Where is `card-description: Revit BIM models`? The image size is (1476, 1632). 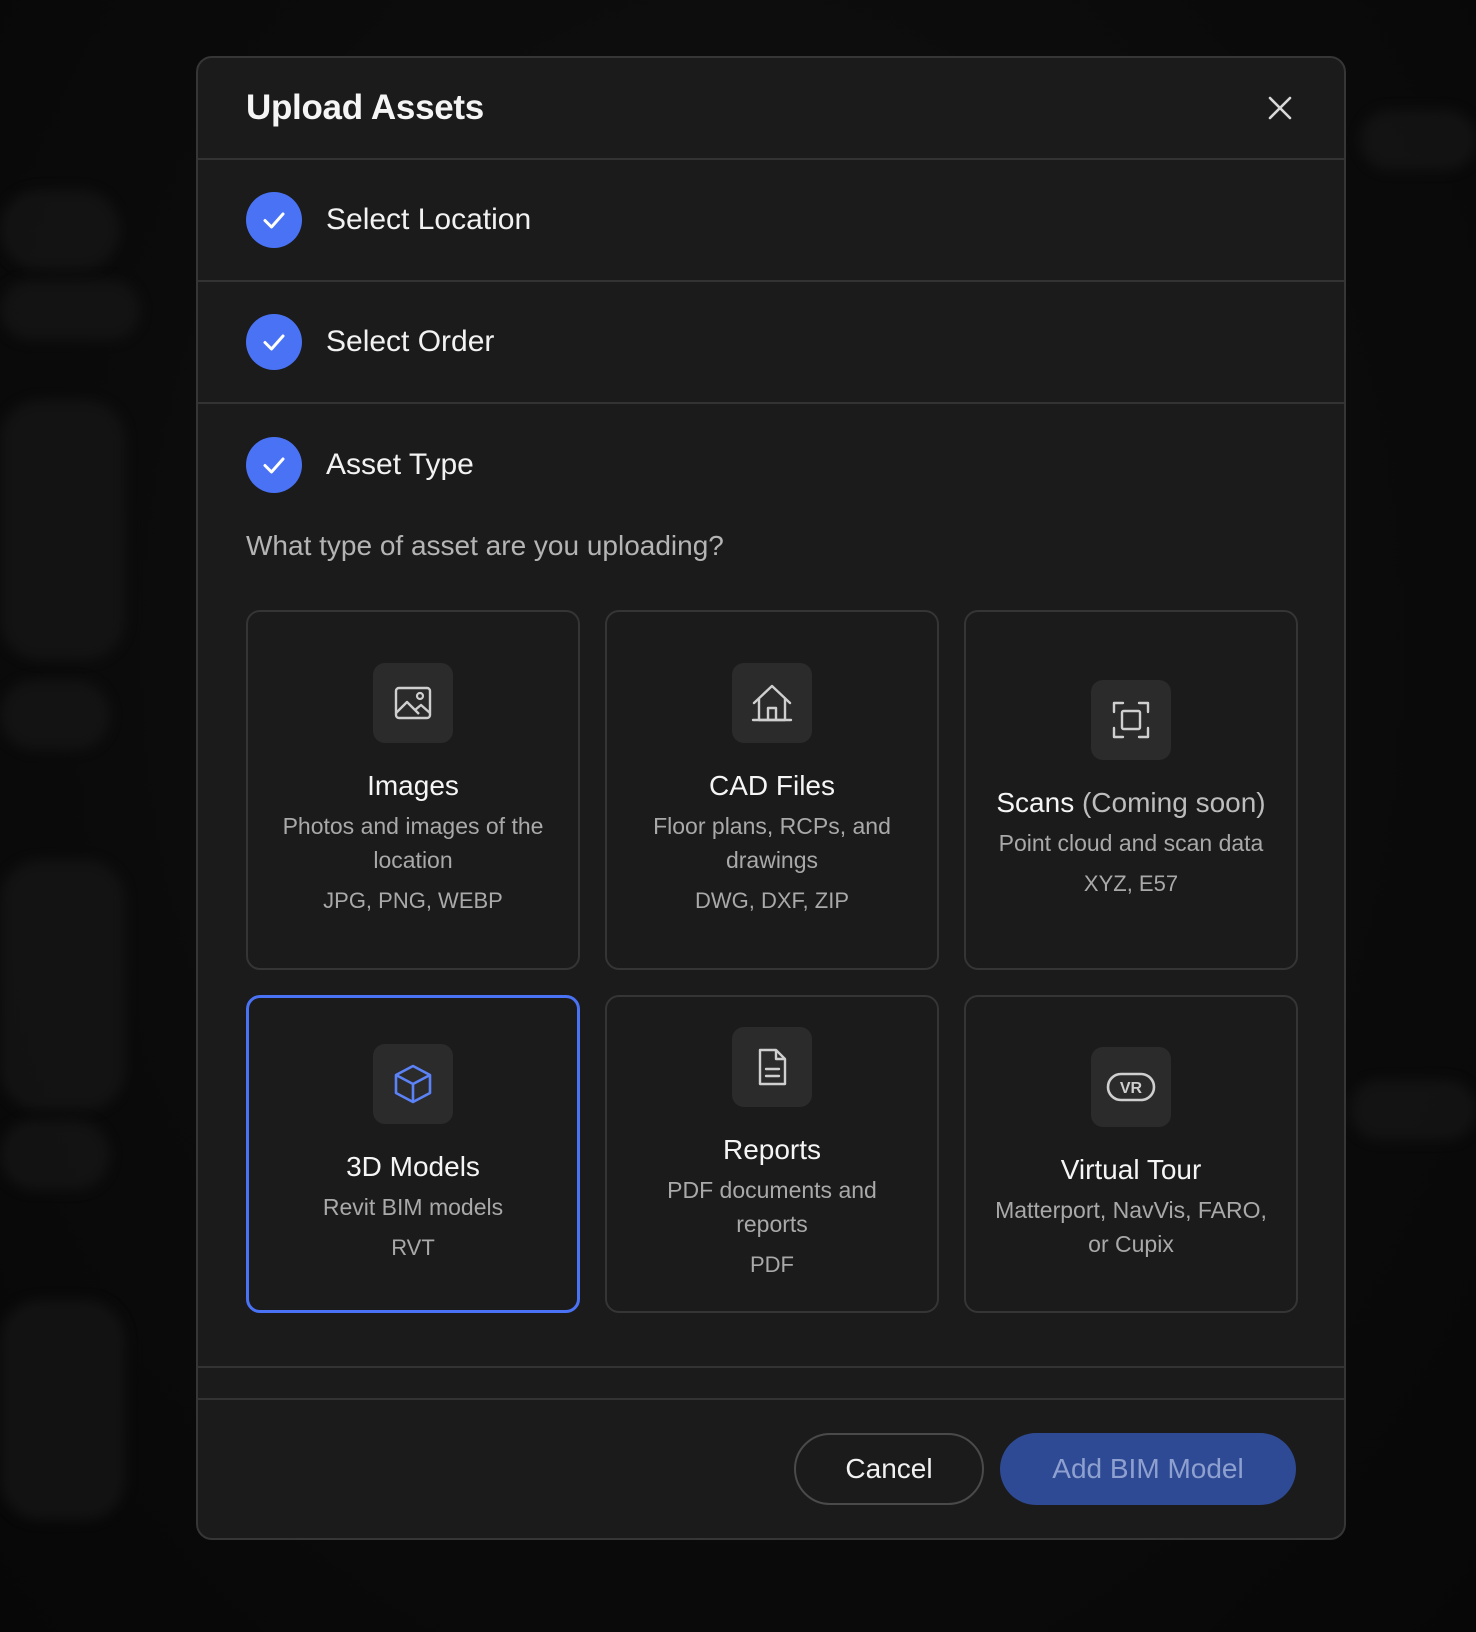 card-description: Revit BIM models is located at coordinates (413, 1207).